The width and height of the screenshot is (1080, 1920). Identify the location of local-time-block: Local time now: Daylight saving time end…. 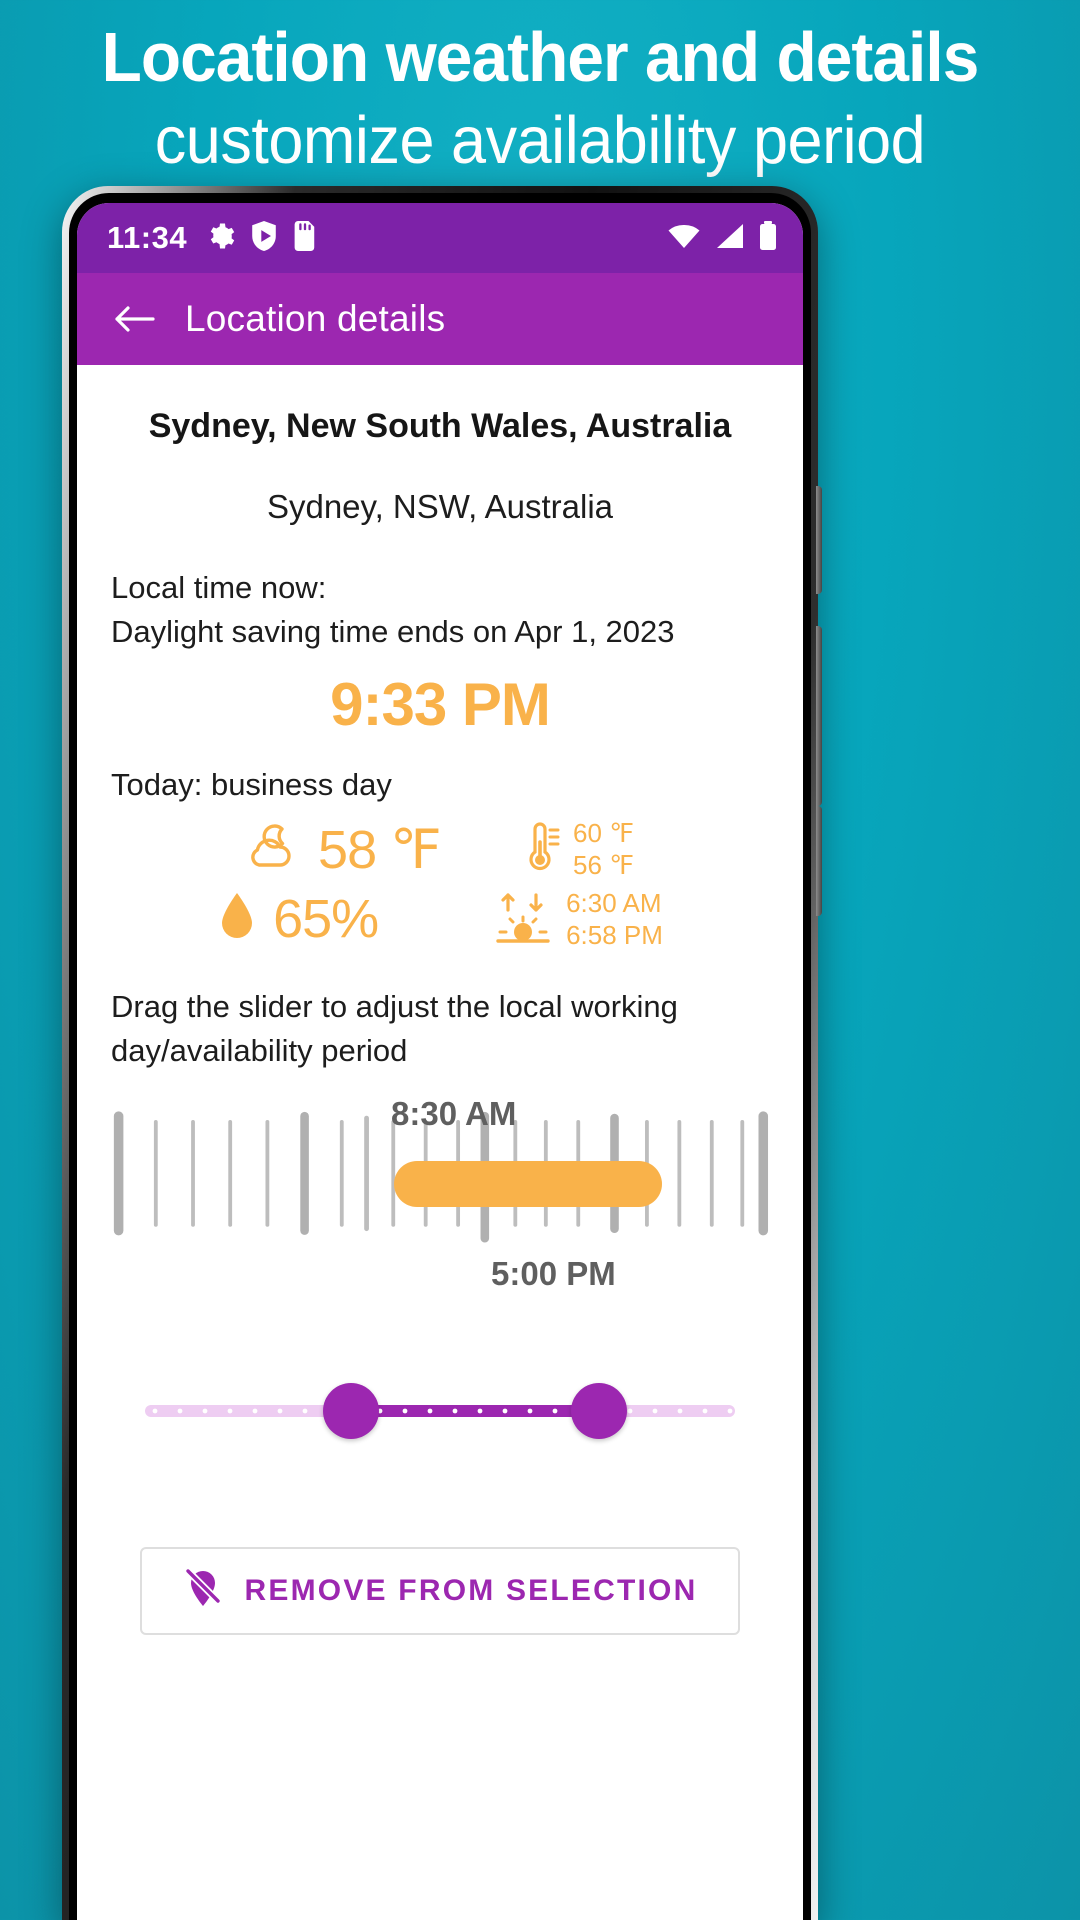
(440, 610).